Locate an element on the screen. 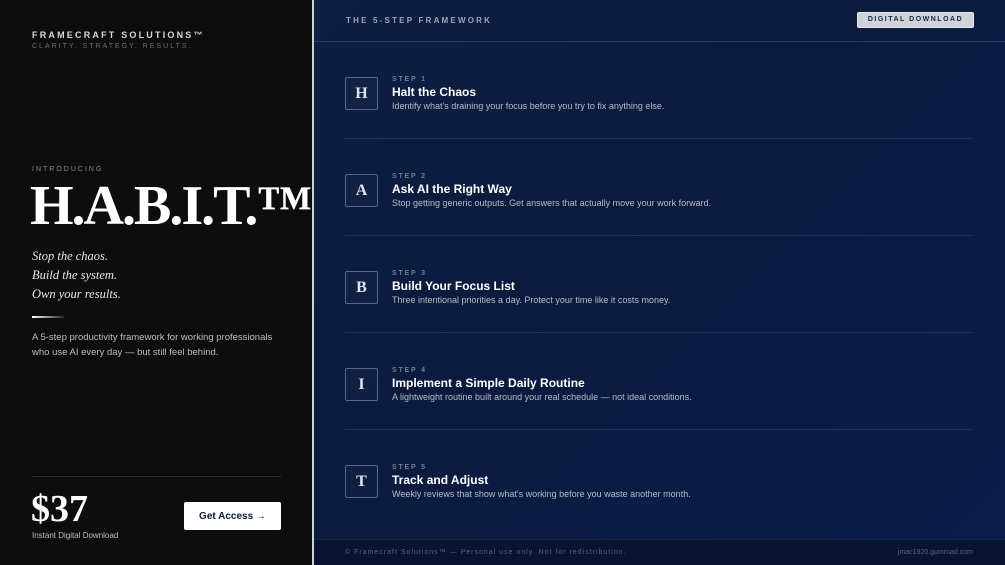  step-title: Build Your Focus List is located at coordinates (453, 286).